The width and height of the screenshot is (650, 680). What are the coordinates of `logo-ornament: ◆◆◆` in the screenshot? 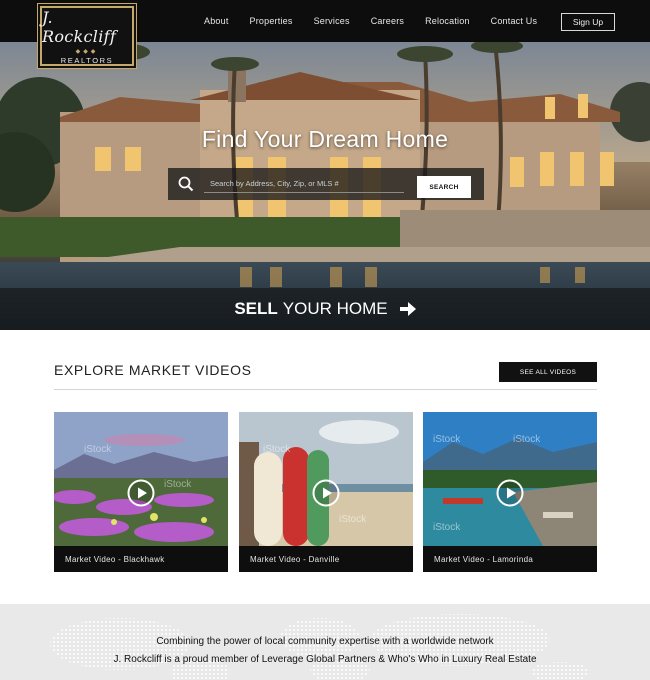 It's located at (87, 51).